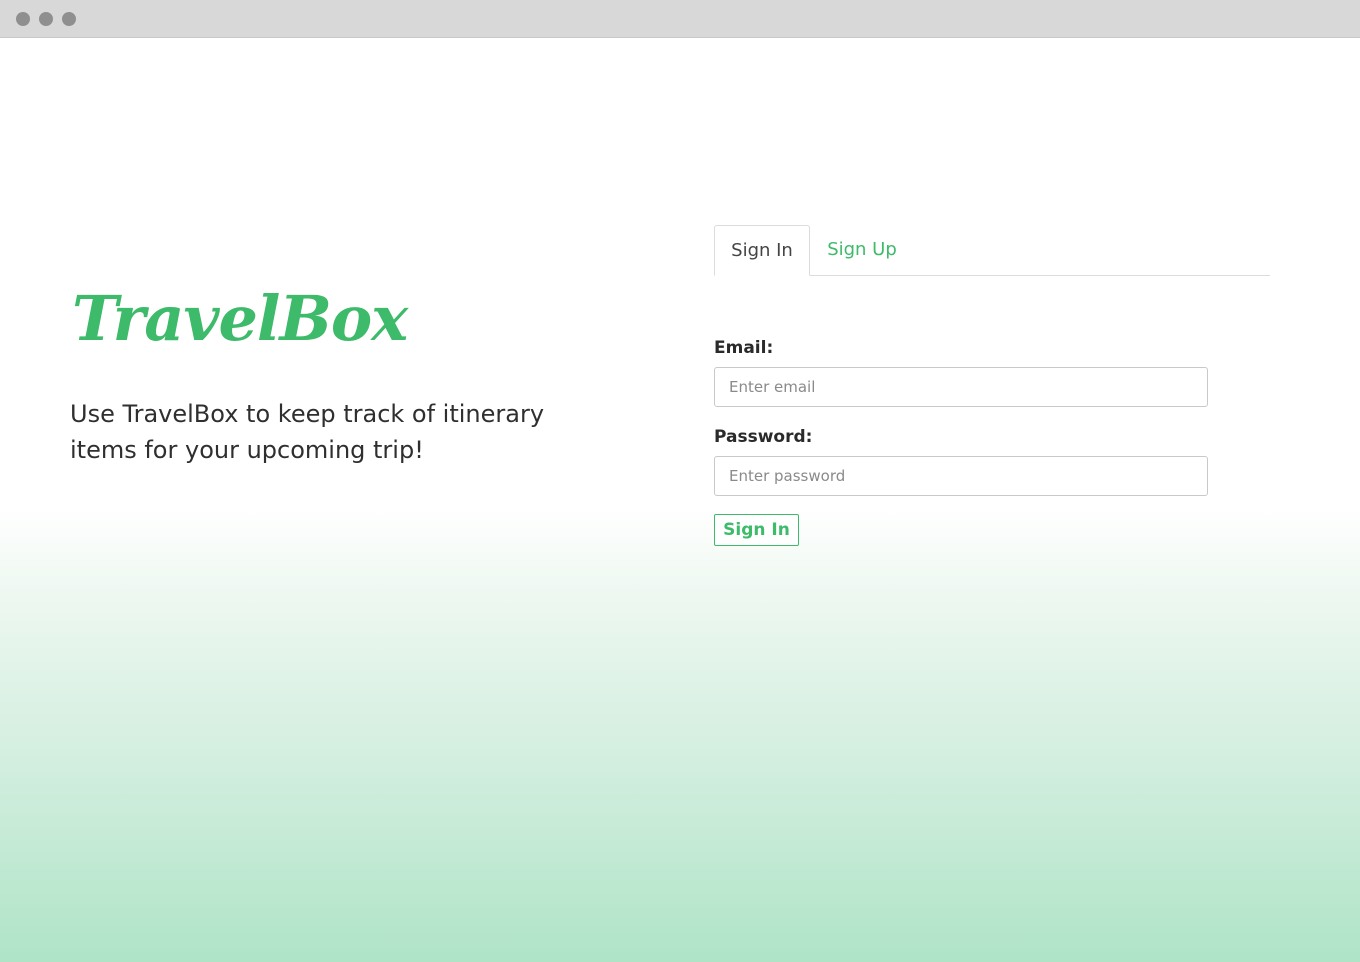  Describe the element at coordinates (46, 19) in the screenshot. I see `window-minimize-dot` at that location.